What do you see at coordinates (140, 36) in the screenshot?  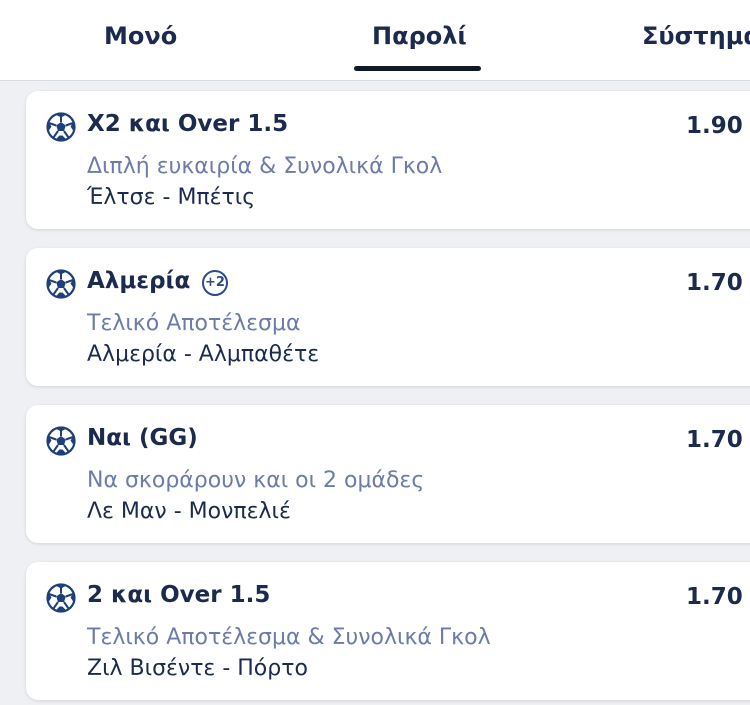 I see `tab-single: Μονό` at bounding box center [140, 36].